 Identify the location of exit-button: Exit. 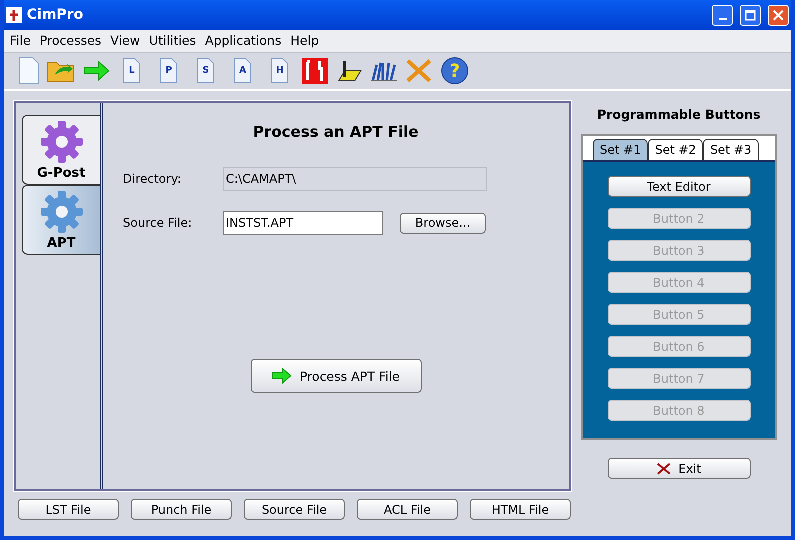
(679, 468).